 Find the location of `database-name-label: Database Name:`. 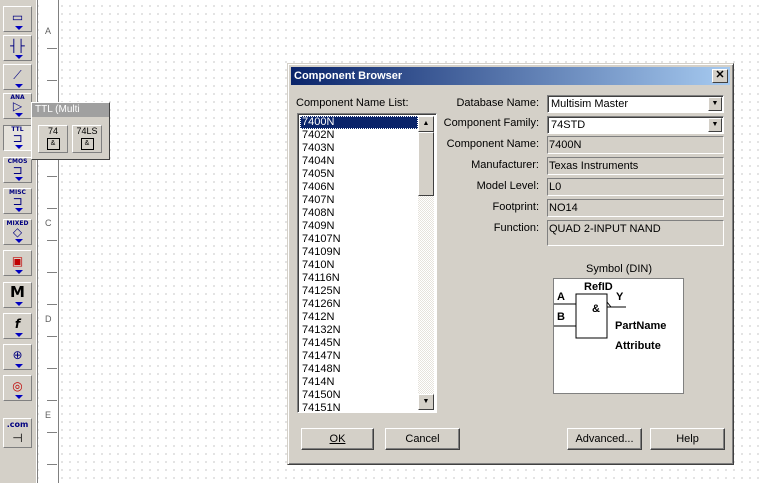

database-name-label: Database Name: is located at coordinates (497, 103).